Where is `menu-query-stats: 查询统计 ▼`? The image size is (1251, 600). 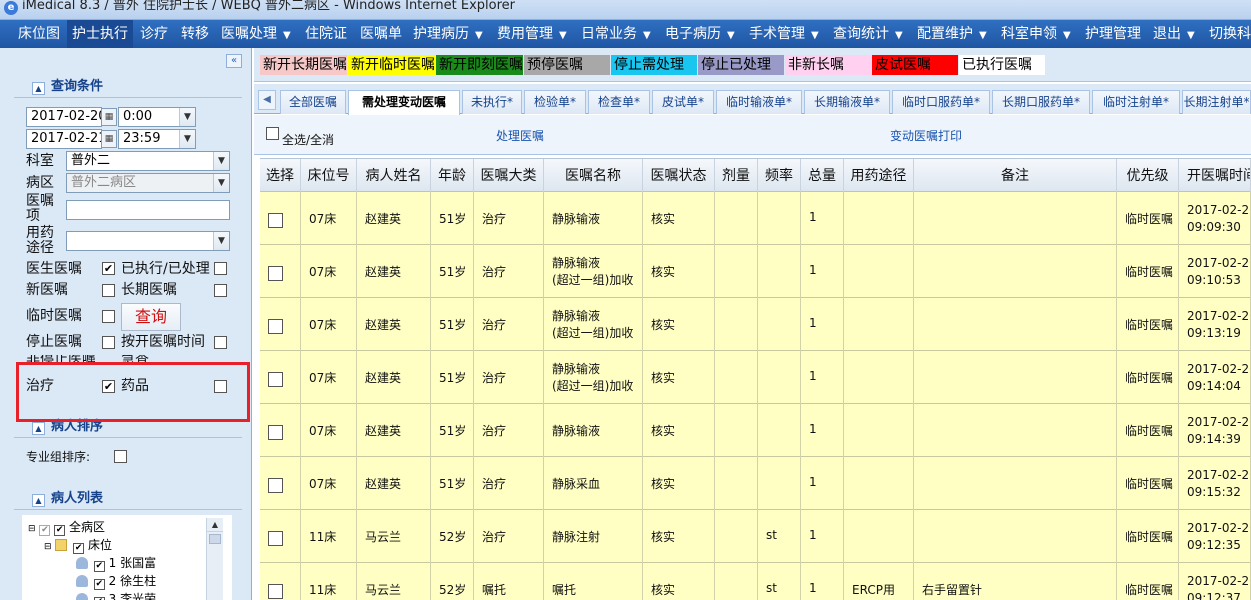 menu-query-stats: 查询统计 ▼ is located at coordinates (868, 34).